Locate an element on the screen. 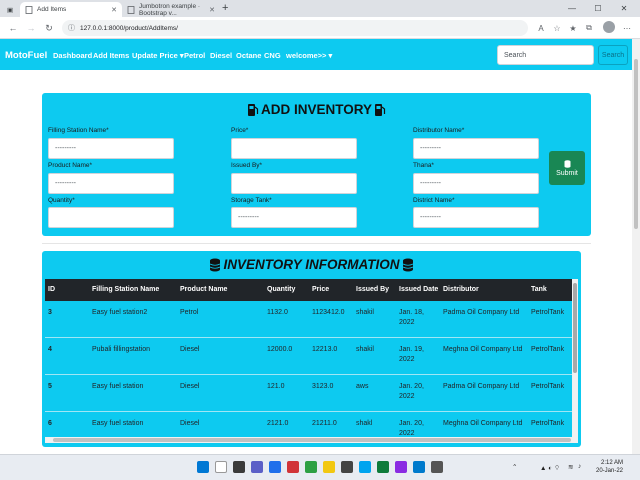 The width and height of the screenshot is (640, 480). nav-add-items: Add Items is located at coordinates (111, 55).